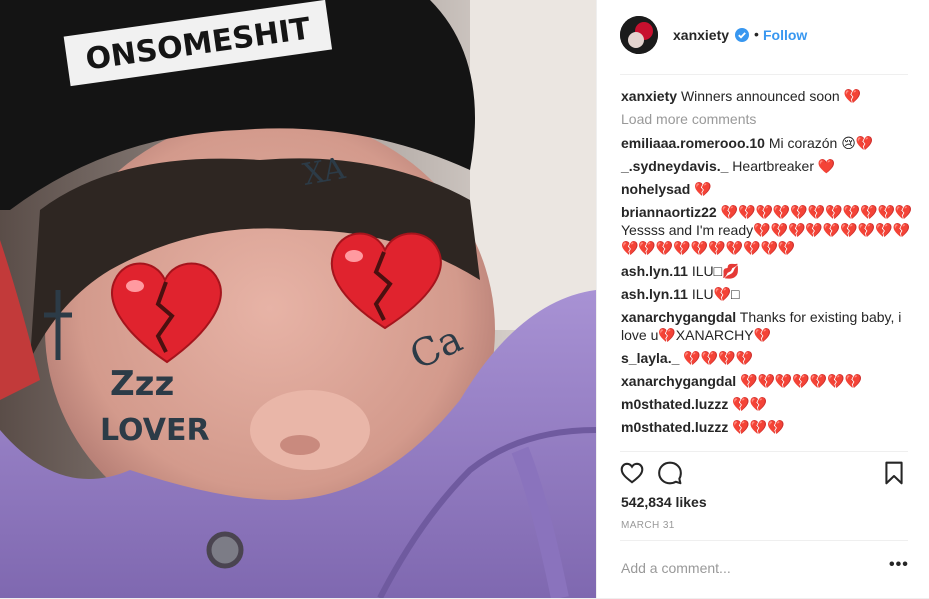  Describe the element at coordinates (767, 358) in the screenshot. I see `comment: s_layla._ 💔💔💔💔` at that location.